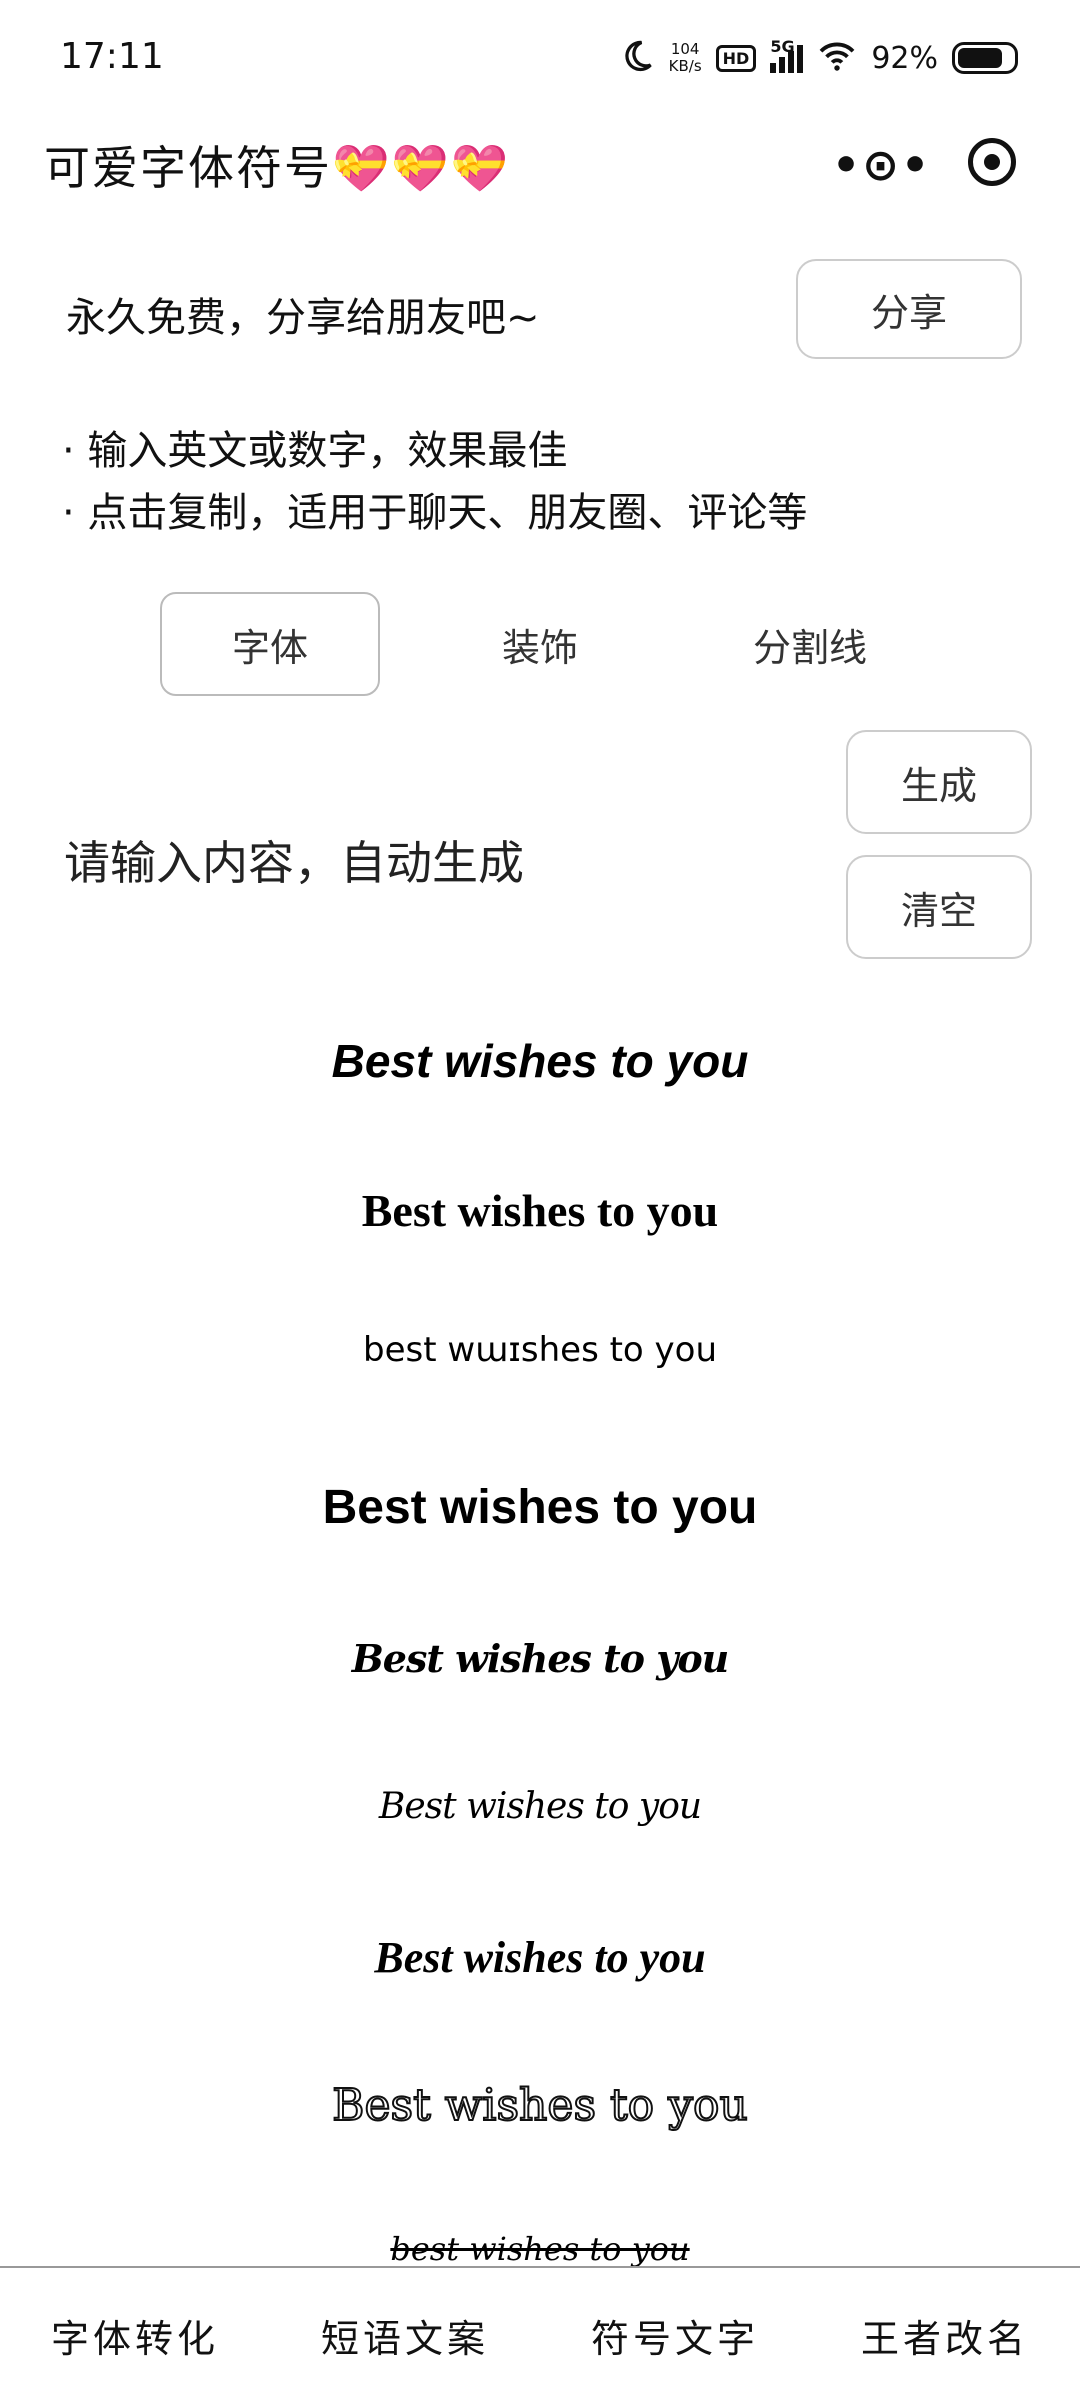 This screenshot has width=1080, height=2402. Describe the element at coordinates (992, 162) in the screenshot. I see `close-miniprogram-icon` at that location.